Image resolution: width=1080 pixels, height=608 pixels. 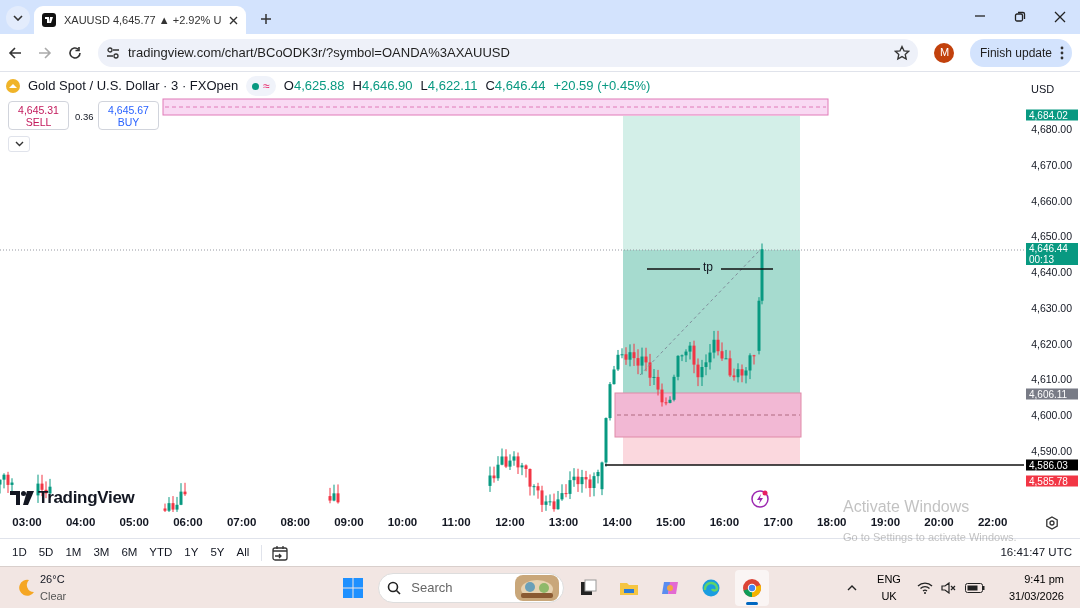 I want to click on range-button: 3M, so click(x=101, y=552).